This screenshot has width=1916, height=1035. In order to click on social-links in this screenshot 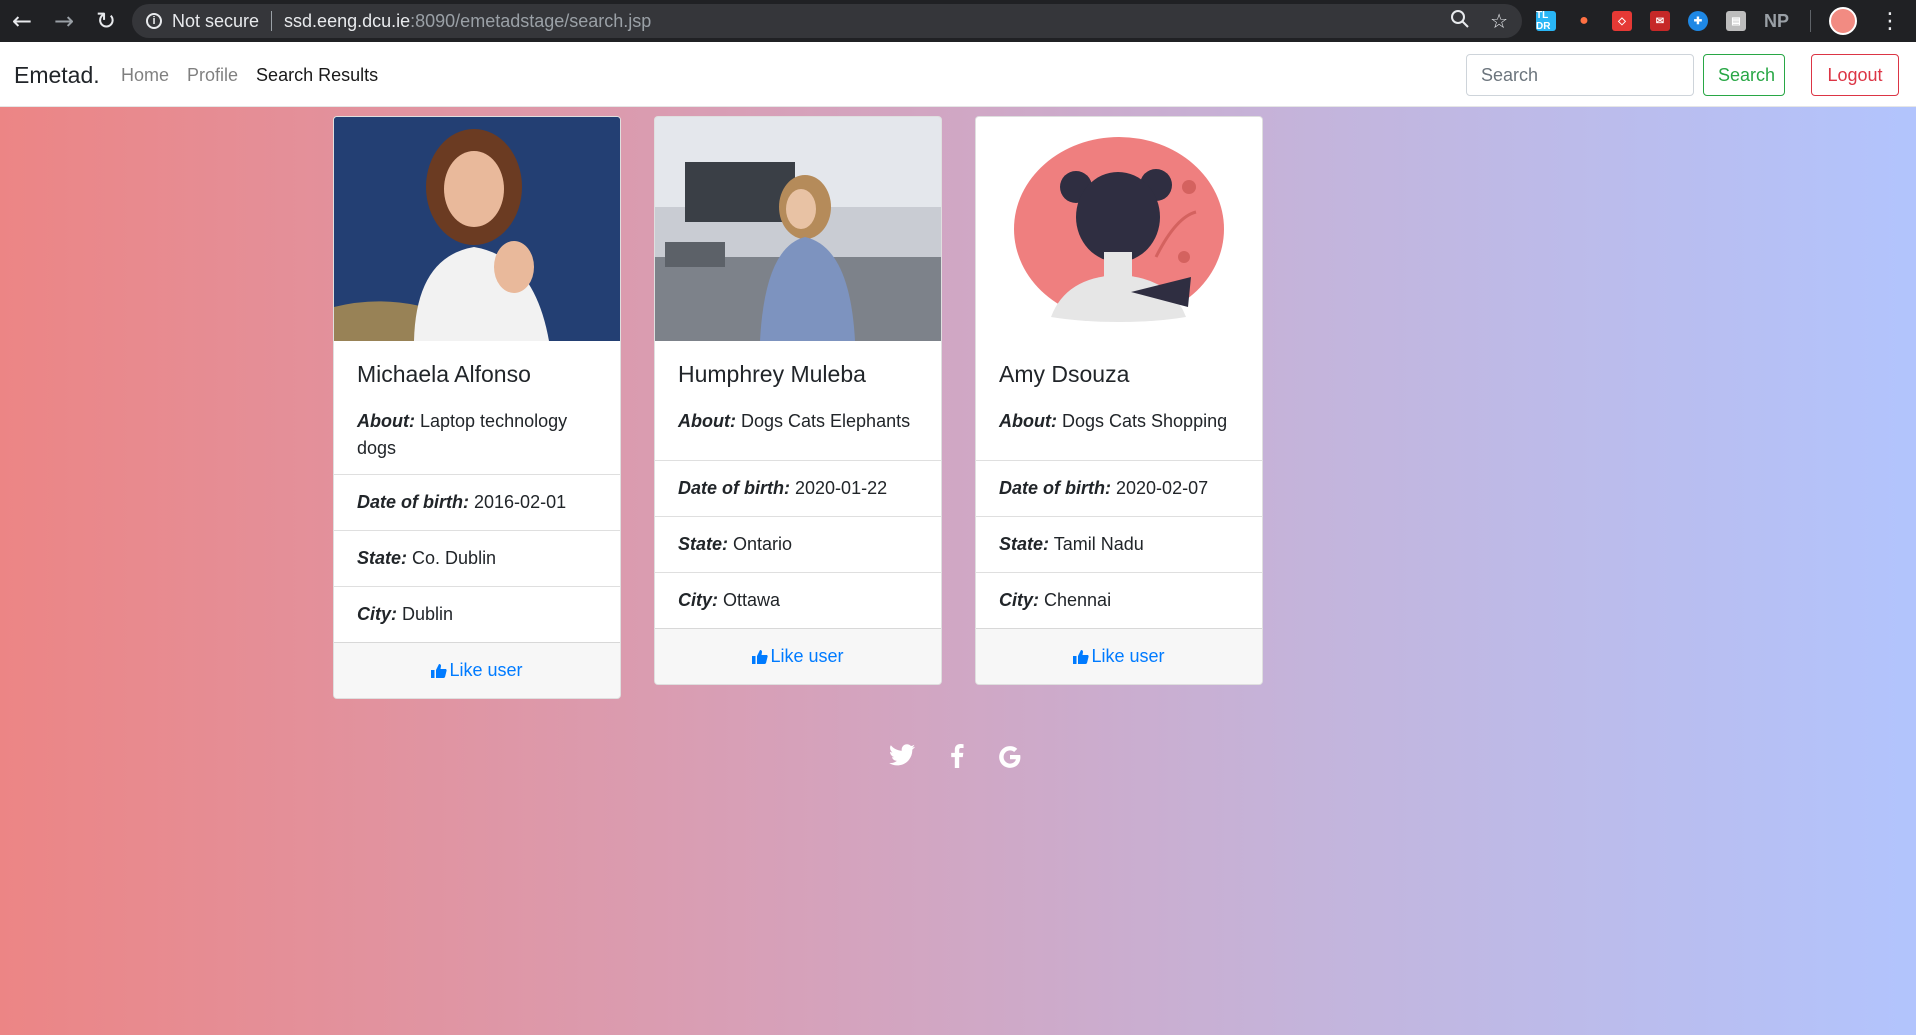, I will do `click(958, 764)`.